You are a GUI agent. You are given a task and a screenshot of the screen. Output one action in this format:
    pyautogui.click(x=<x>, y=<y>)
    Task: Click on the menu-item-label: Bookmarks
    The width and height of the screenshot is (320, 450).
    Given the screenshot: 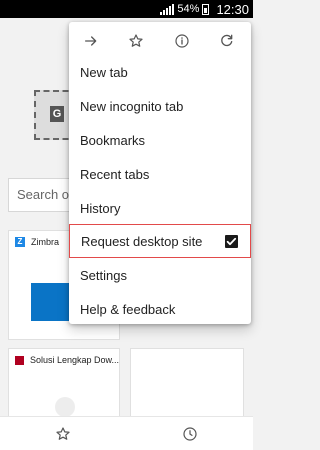 What is the action you would take?
    pyautogui.click(x=113, y=140)
    